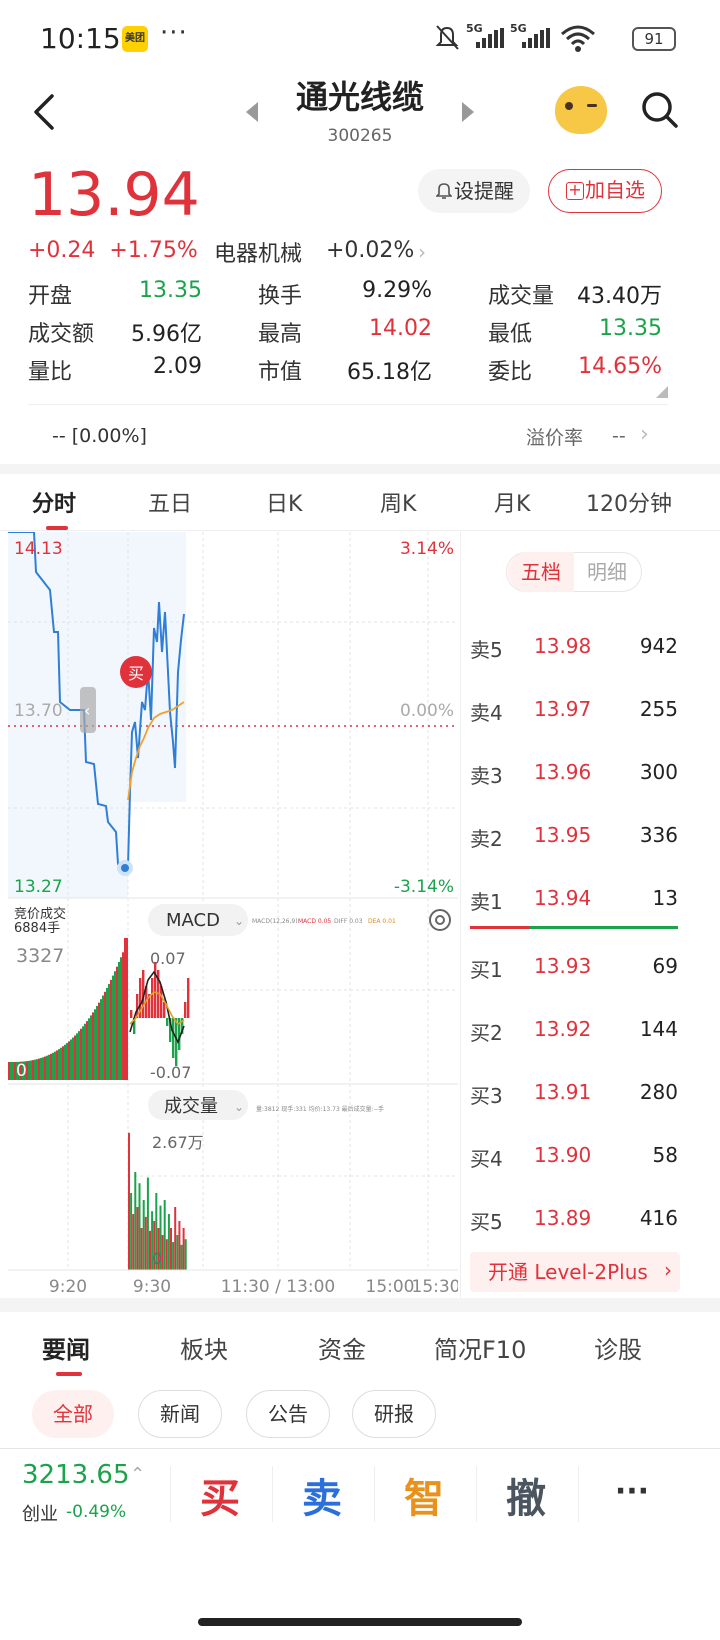  What do you see at coordinates (563, 646) in the screenshot?
I see `ask-price: 13.98` at bounding box center [563, 646].